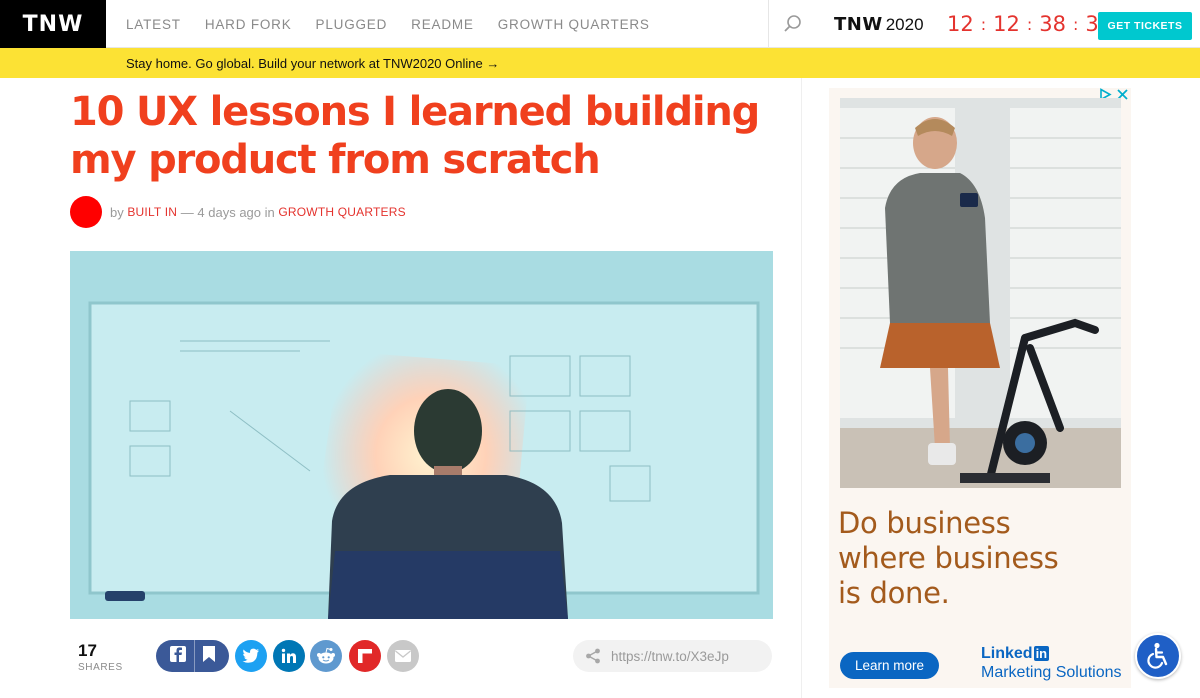 The image size is (1200, 698). I want to click on pocket-button, so click(209, 656).